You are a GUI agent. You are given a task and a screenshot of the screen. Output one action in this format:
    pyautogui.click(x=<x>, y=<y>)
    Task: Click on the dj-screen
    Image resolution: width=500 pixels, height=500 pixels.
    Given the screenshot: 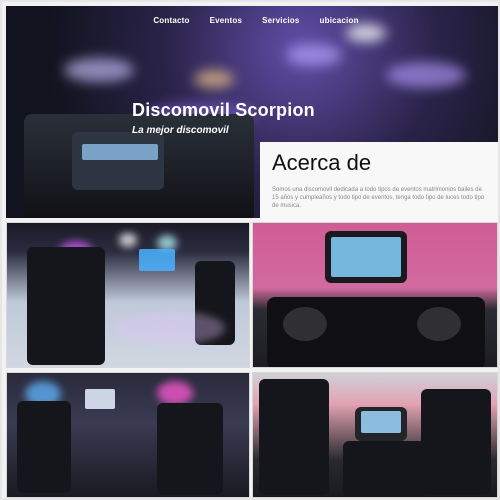 What is the action you would take?
    pyautogui.click(x=118, y=161)
    